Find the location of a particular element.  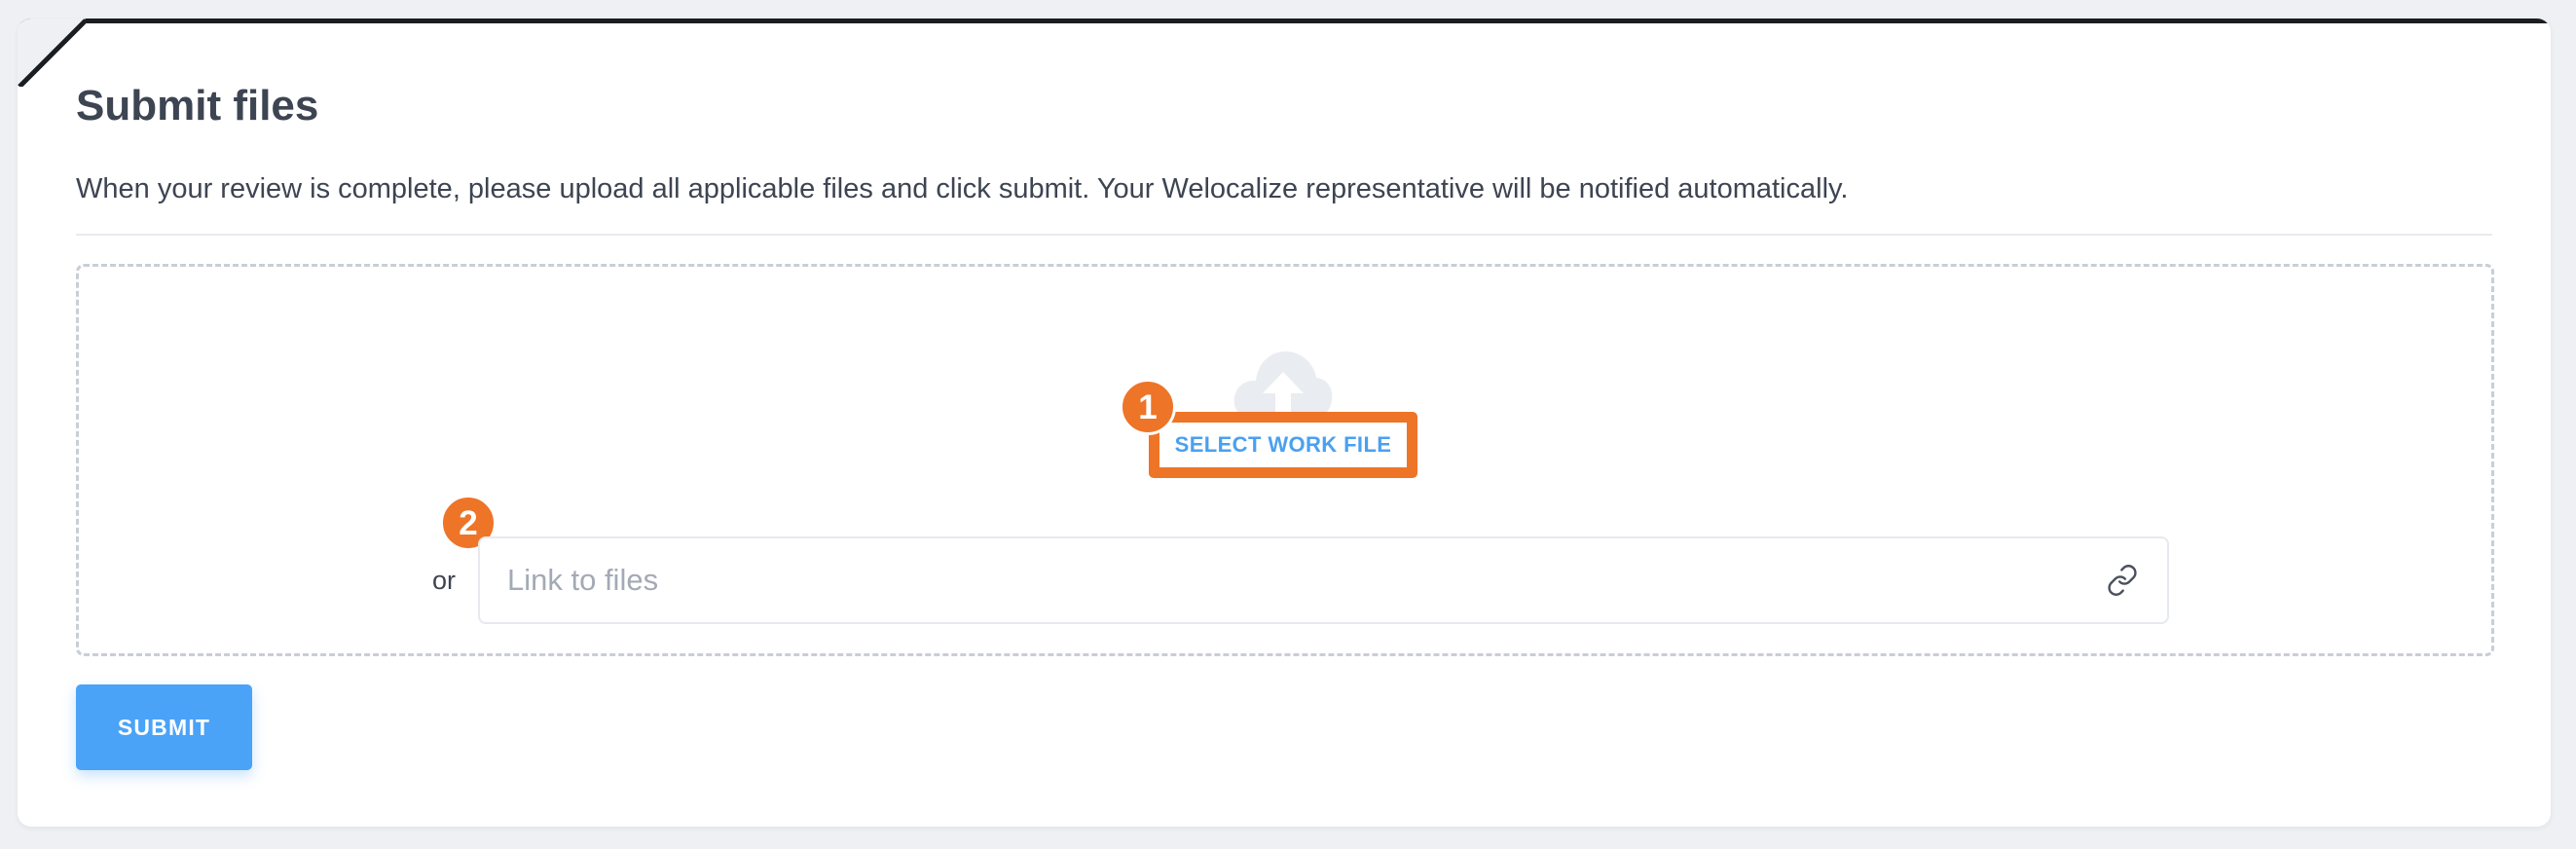

corner-fold-decoration is located at coordinates (52, 52).